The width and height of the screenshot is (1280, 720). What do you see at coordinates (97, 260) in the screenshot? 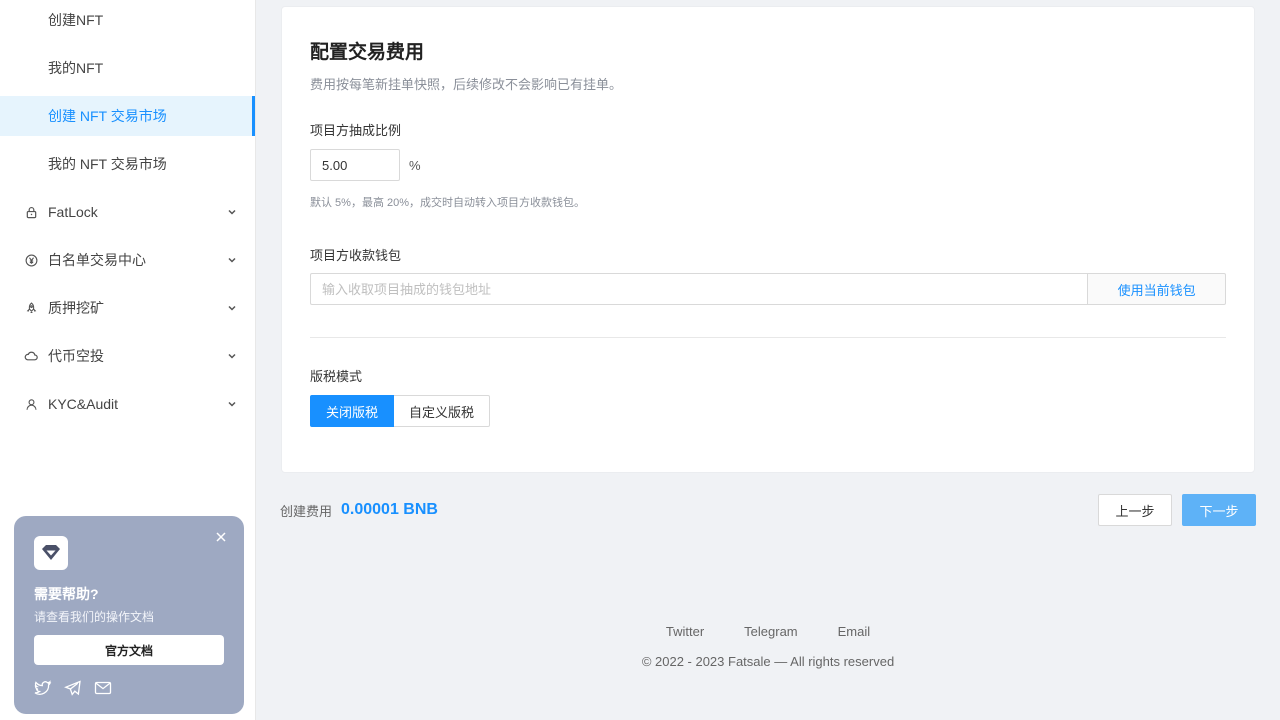
I see `sidebar-group-label: 白名单交易中心` at bounding box center [97, 260].